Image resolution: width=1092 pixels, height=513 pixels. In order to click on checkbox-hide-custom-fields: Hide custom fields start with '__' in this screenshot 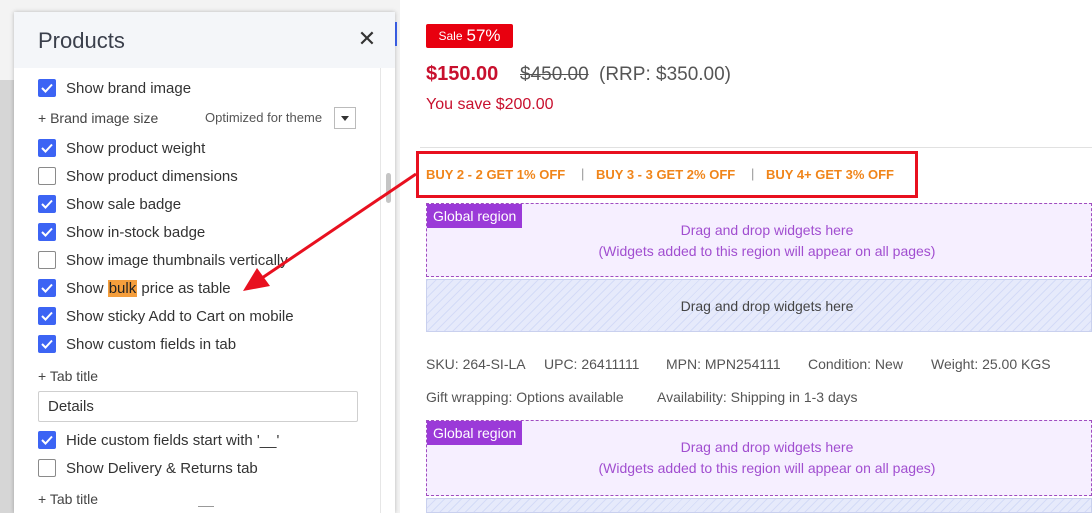, I will do `click(158, 440)`.